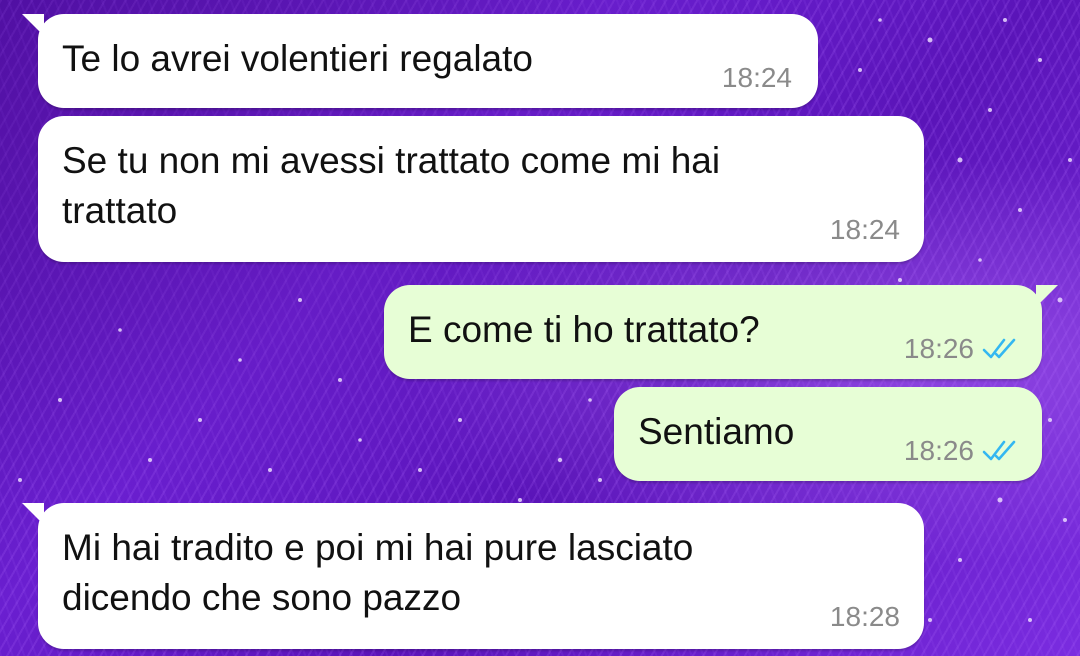 The width and height of the screenshot is (1080, 656). What do you see at coordinates (828, 434) in the screenshot?
I see `outgoing-message-bubble: Sentiamo 18:26` at bounding box center [828, 434].